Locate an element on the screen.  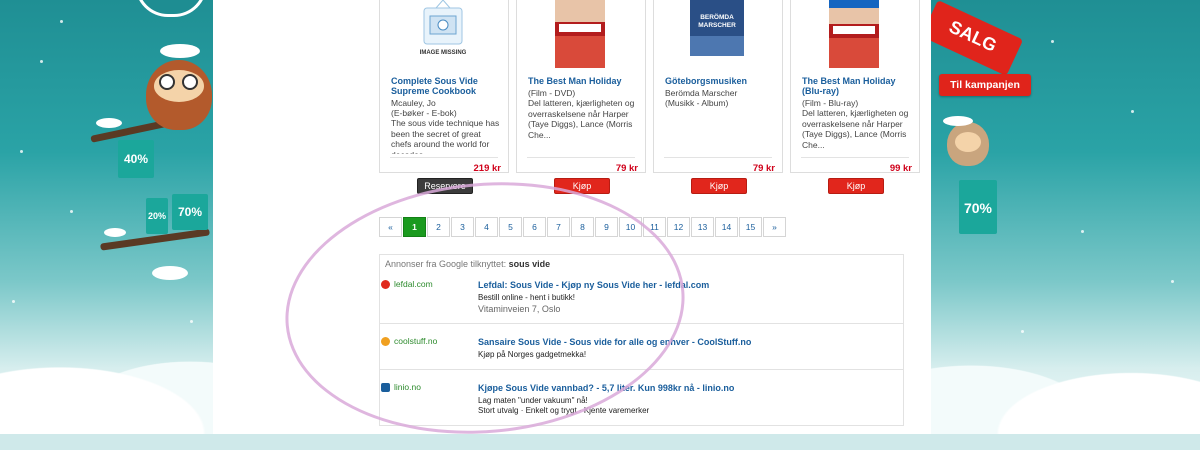
image-missing-label: IMAGE MISSING is located at coordinates (443, 53).